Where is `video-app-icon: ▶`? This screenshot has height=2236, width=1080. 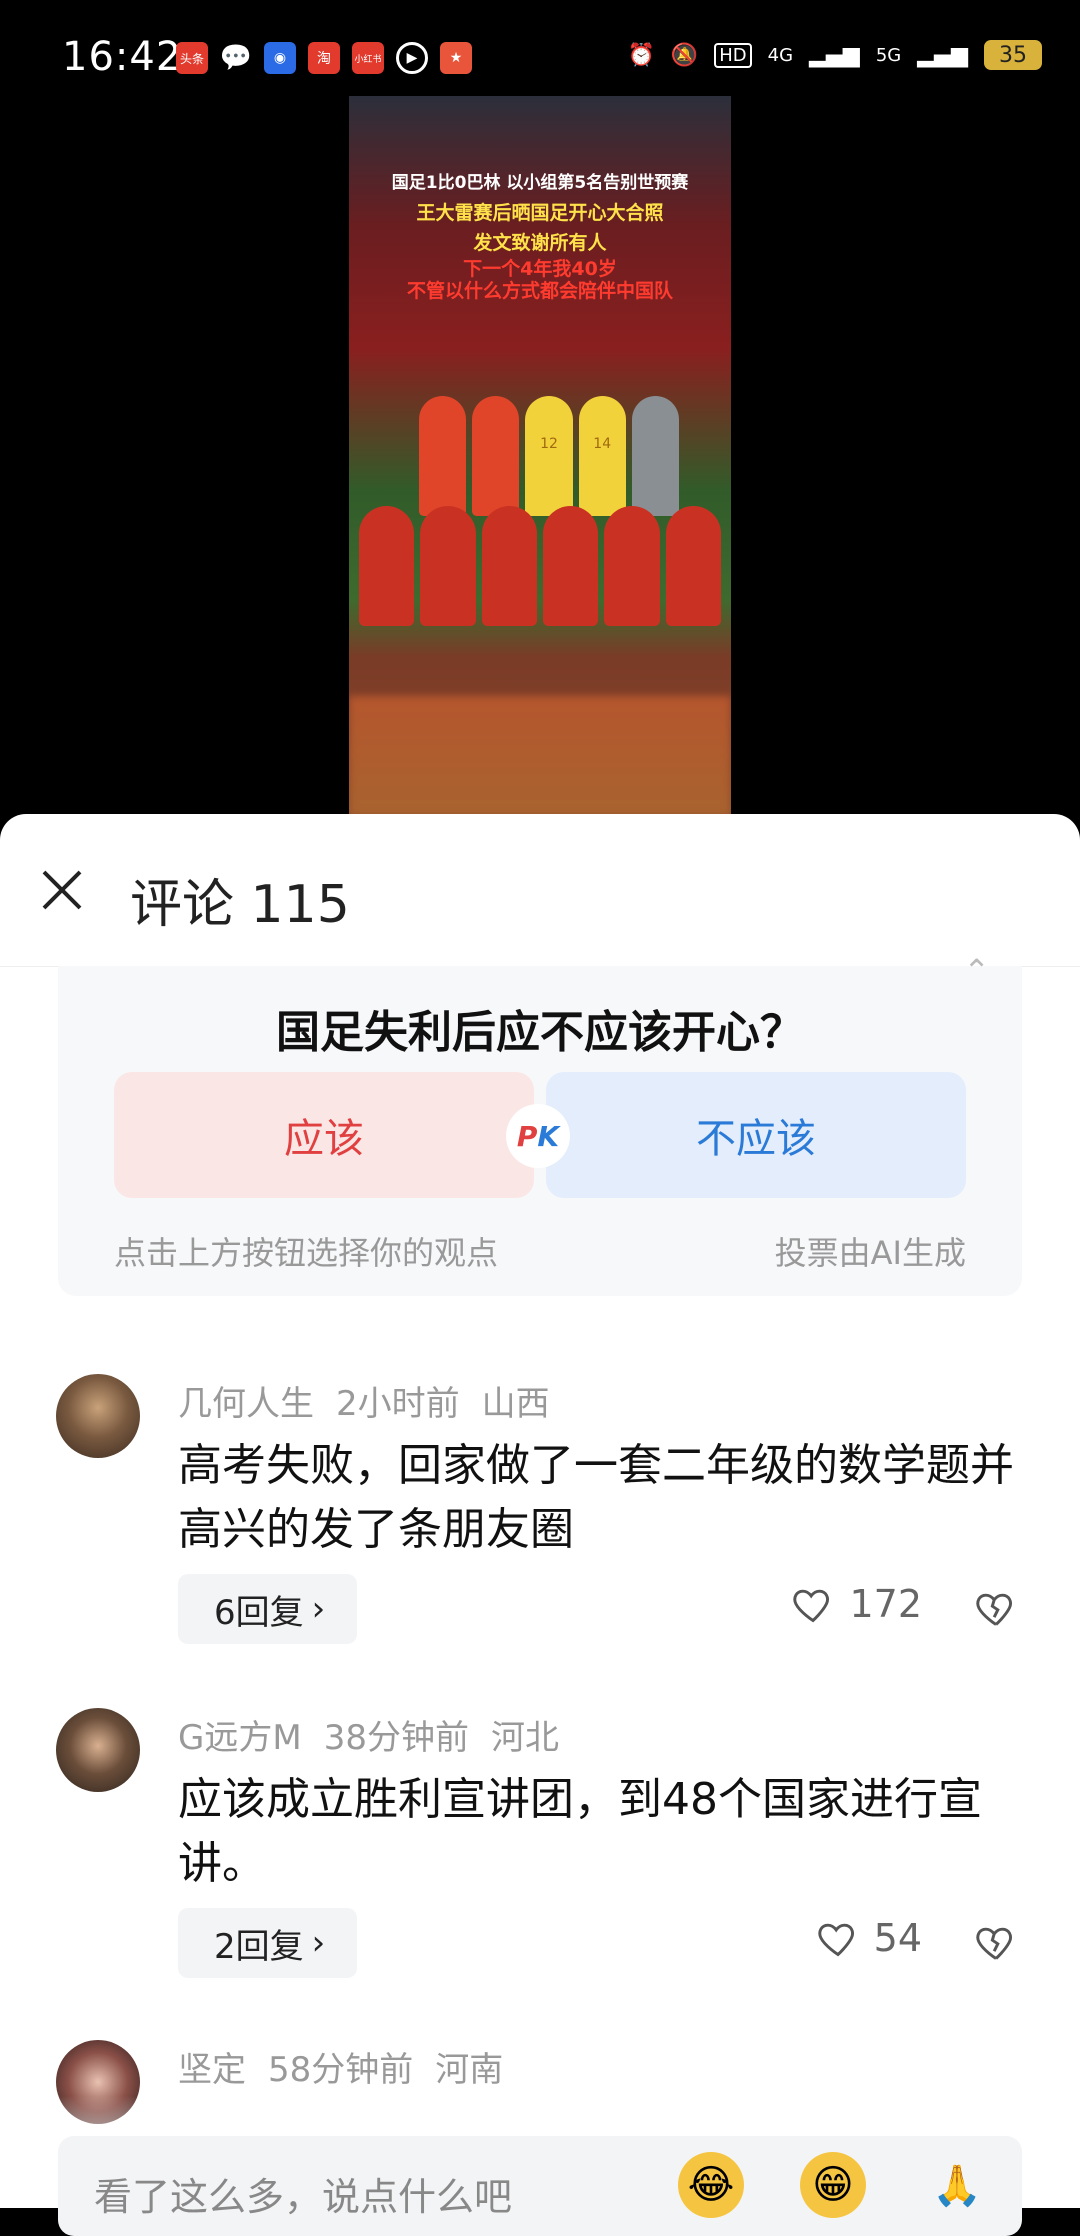
video-app-icon: ▶ is located at coordinates (412, 58).